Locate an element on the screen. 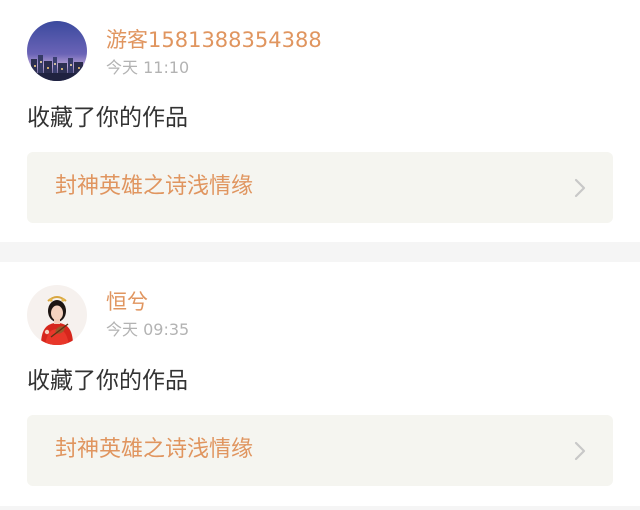 This screenshot has width=640, height=510. timestamp: 今天 09:35 is located at coordinates (148, 329).